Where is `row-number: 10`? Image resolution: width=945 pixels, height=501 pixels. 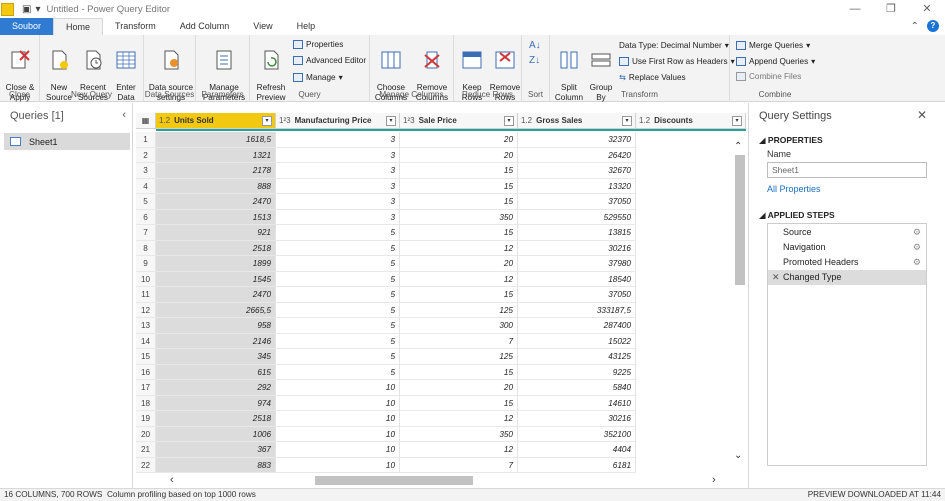
row-number: 10 is located at coordinates (146, 279).